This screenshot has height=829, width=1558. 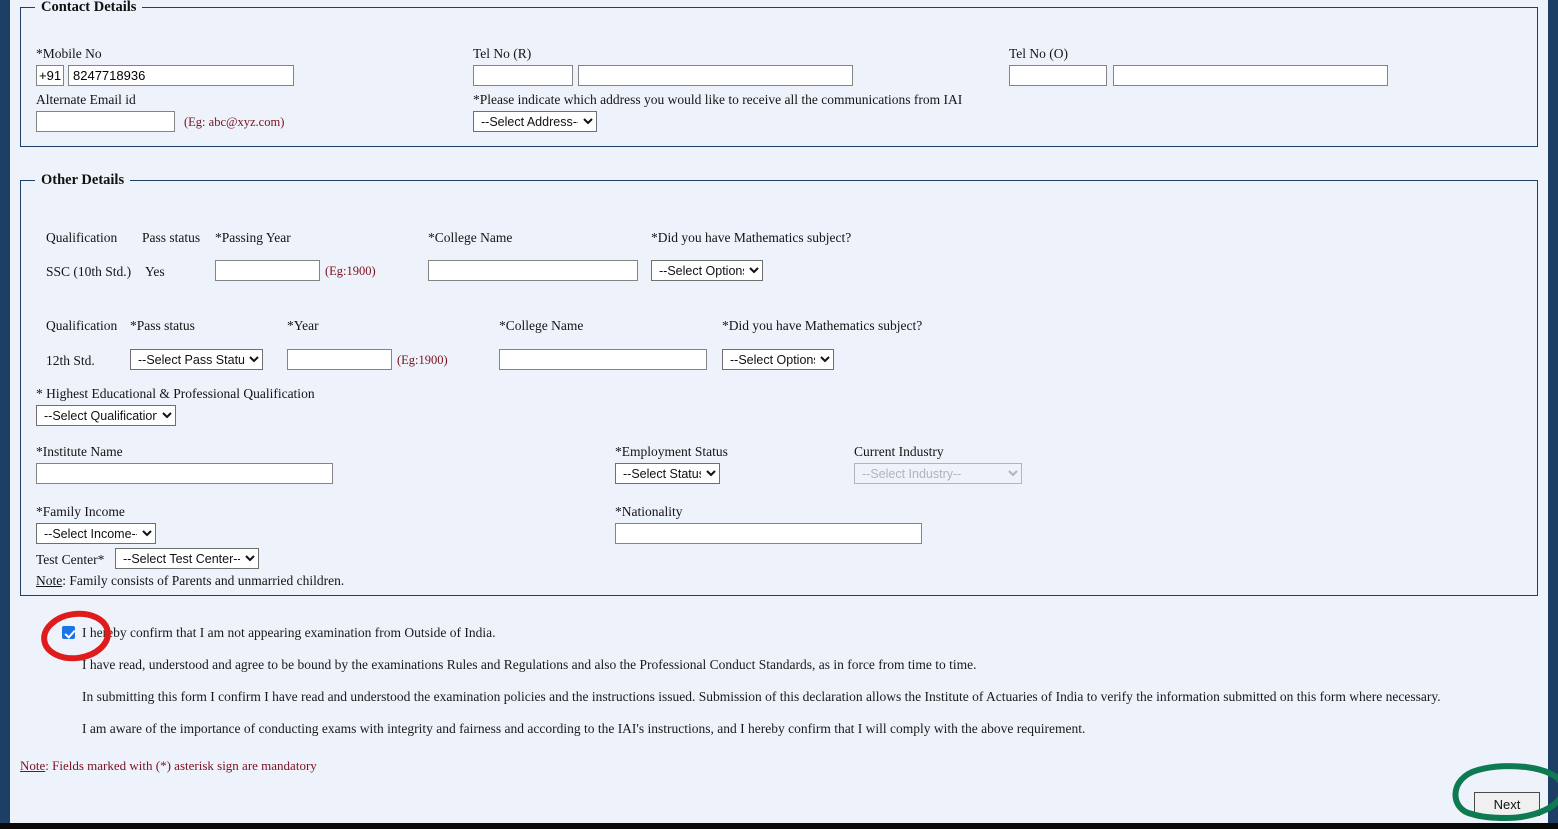 What do you see at coordinates (33, 765) in the screenshot?
I see `mandatory-note-word: Note` at bounding box center [33, 765].